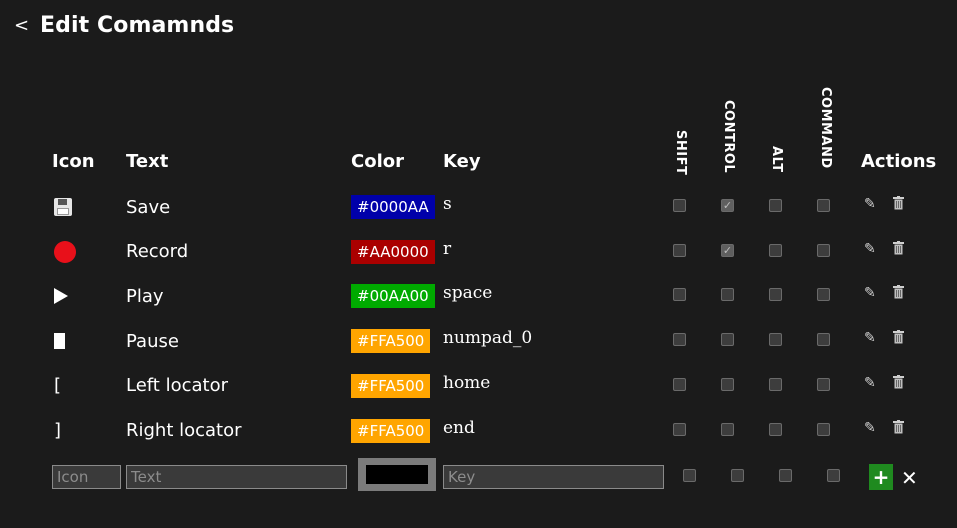 This screenshot has height=528, width=957. What do you see at coordinates (825, 128) in the screenshot?
I see `column-header-command: COMMAND` at bounding box center [825, 128].